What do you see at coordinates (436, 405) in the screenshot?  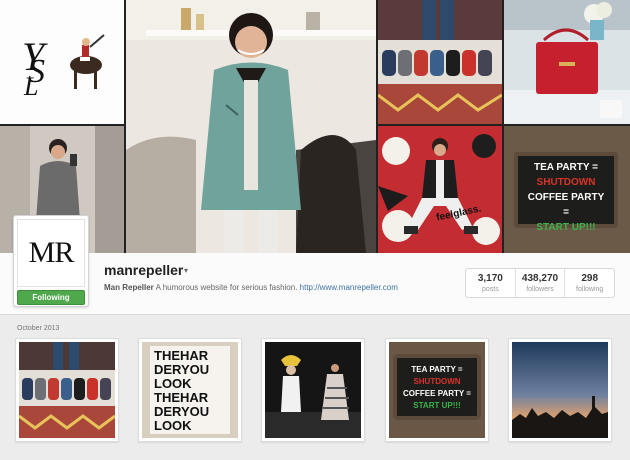 I see `thumb-sign-line-4: START UP!!!` at bounding box center [436, 405].